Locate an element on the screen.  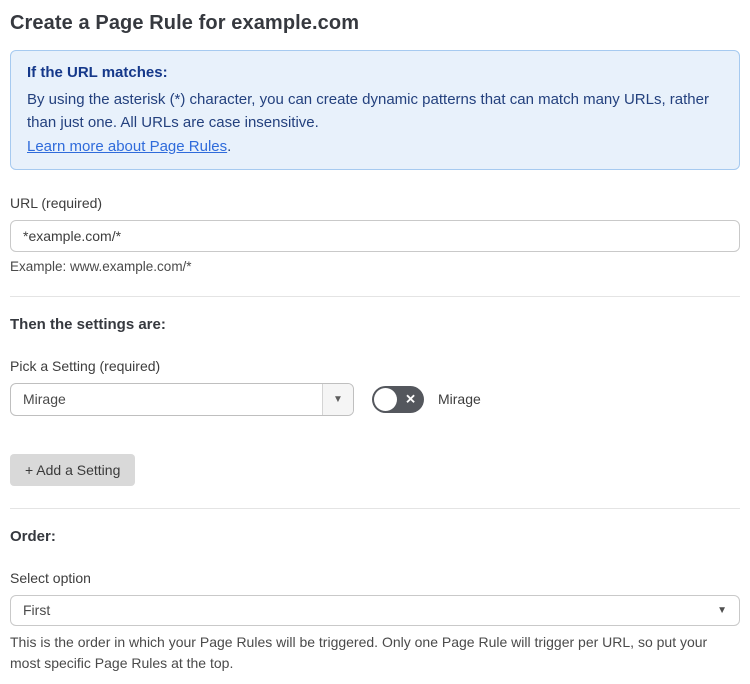
learn-more-link: Learn more about Page Rules is located at coordinates (127, 146).